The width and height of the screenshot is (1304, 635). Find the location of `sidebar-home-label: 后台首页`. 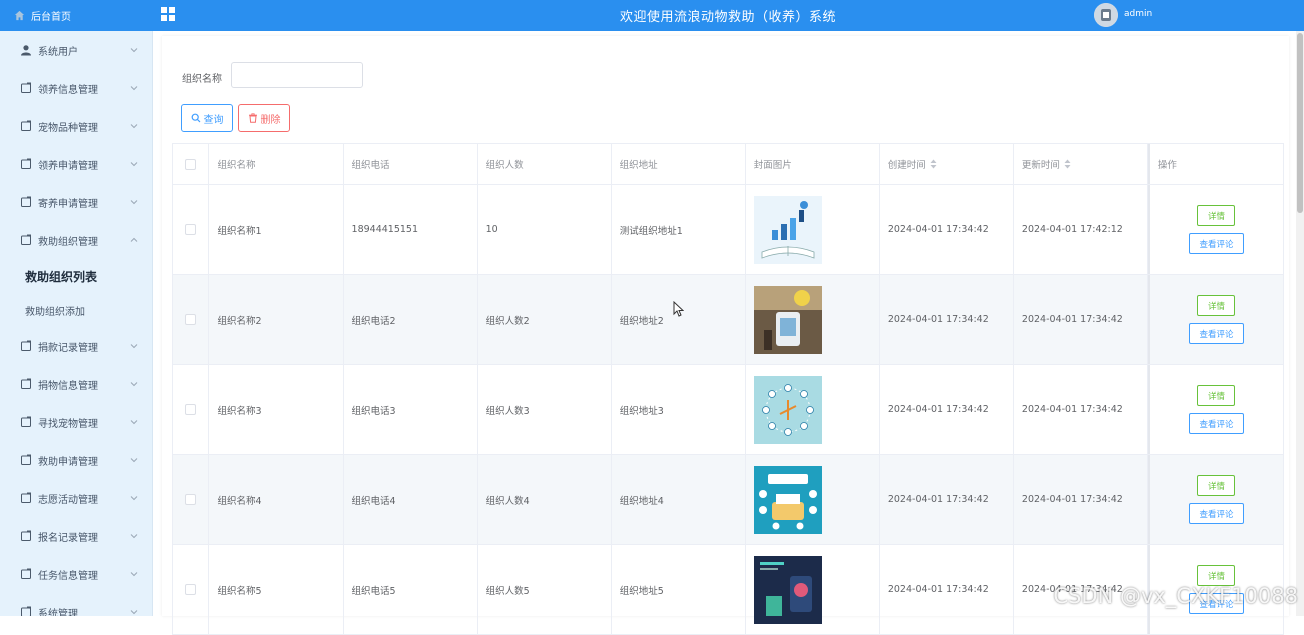

sidebar-home-label: 后台首页 is located at coordinates (51, 17).